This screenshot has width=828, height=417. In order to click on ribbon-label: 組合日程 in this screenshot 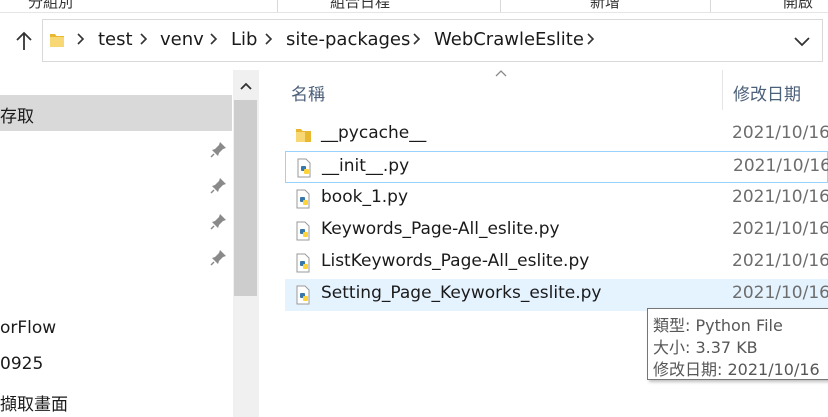, I will do `click(360, 6)`.